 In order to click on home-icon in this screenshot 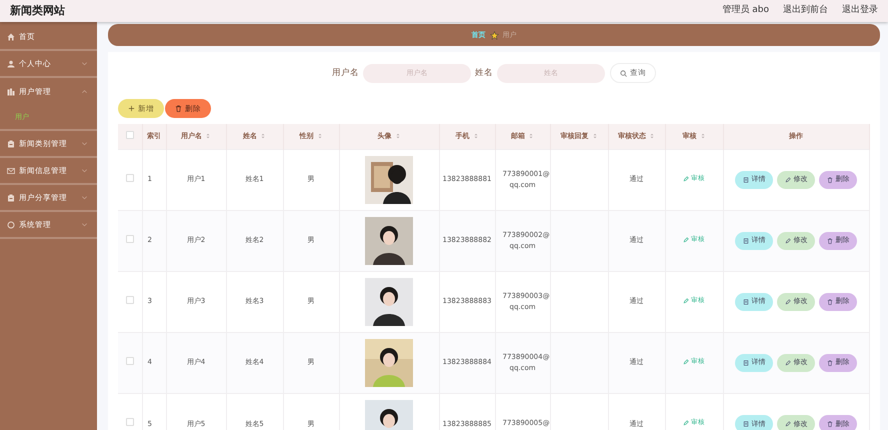, I will do `click(11, 36)`.